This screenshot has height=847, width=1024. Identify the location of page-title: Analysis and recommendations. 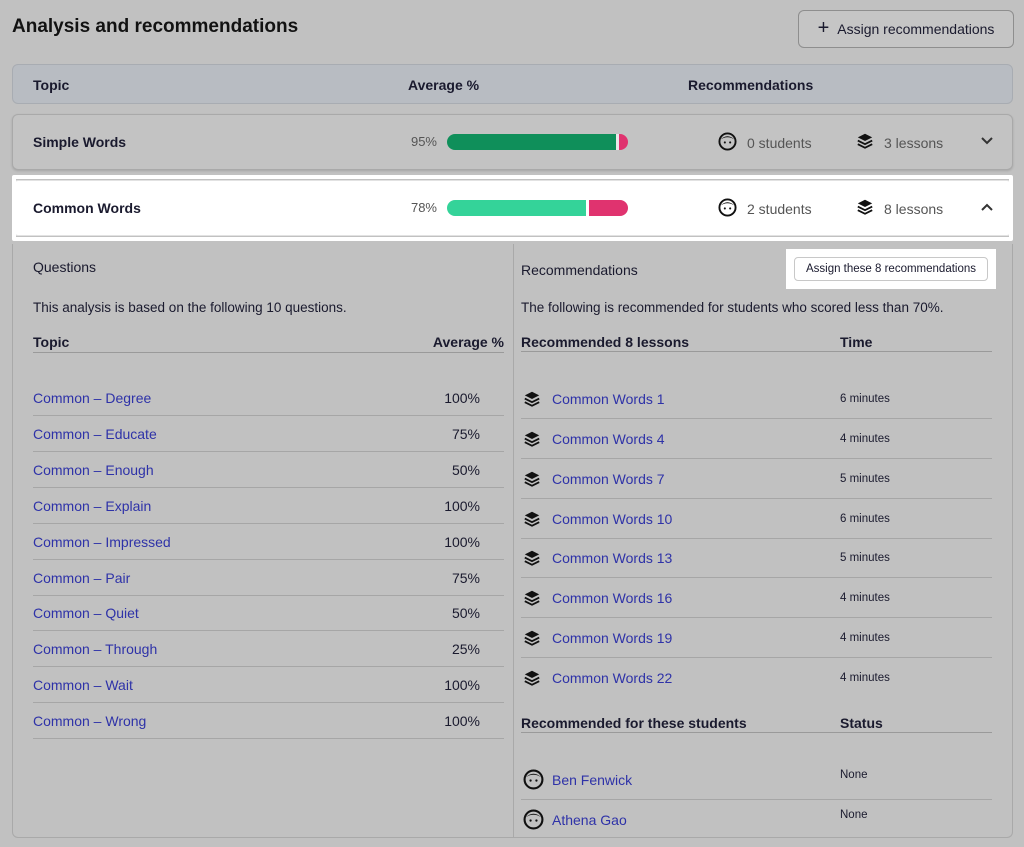
(155, 26).